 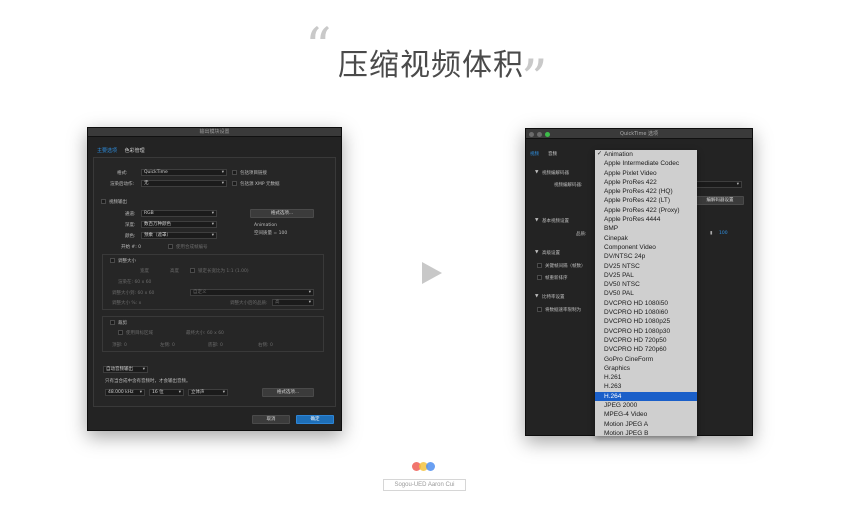 I want to click on codec-option: Graphics, so click(x=646, y=368).